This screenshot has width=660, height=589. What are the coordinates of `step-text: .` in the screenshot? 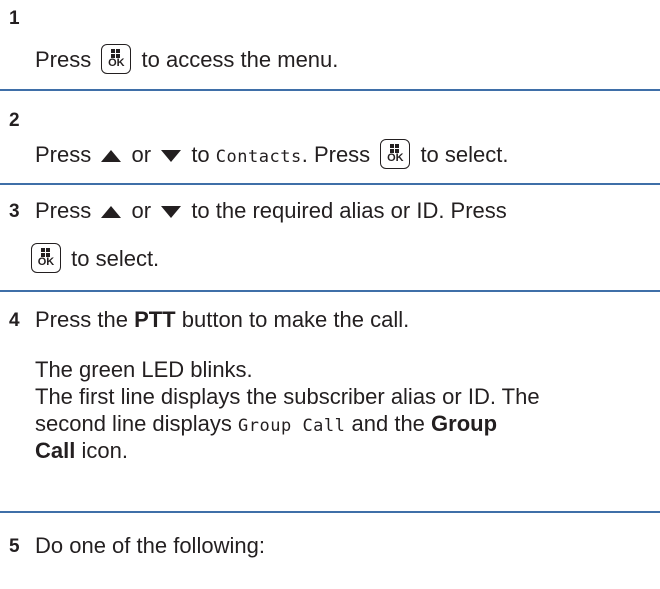 It's located at (304, 154).